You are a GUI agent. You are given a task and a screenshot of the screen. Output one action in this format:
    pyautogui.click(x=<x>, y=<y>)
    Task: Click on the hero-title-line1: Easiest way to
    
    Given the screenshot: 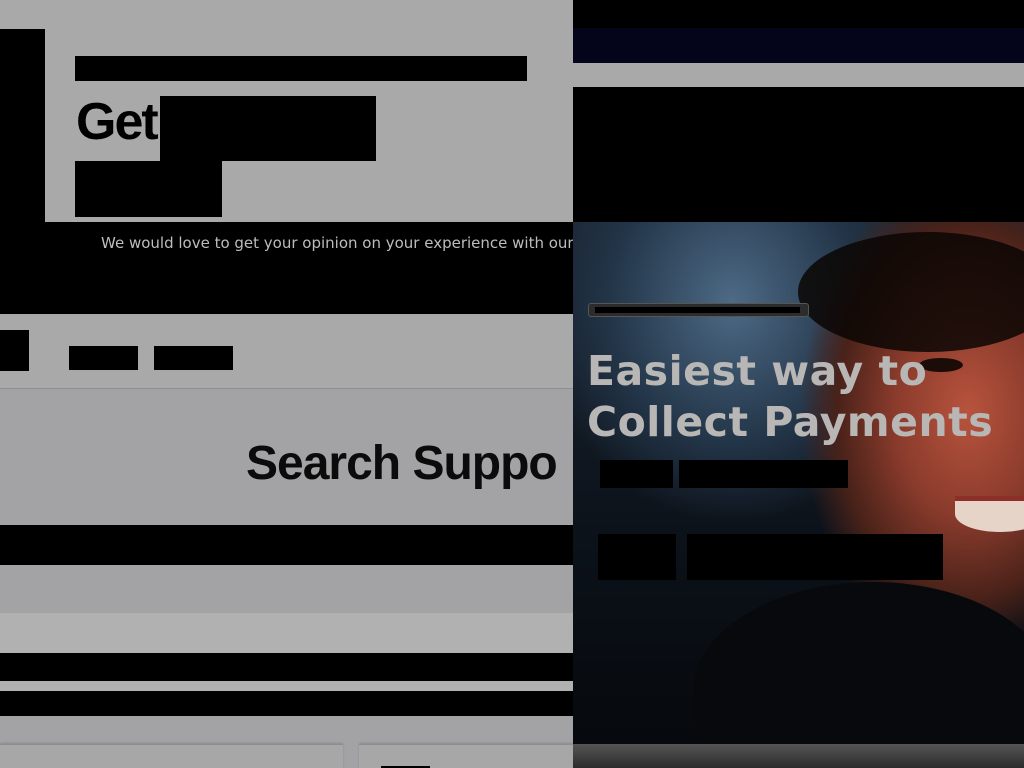 What is the action you would take?
    pyautogui.click(x=757, y=371)
    